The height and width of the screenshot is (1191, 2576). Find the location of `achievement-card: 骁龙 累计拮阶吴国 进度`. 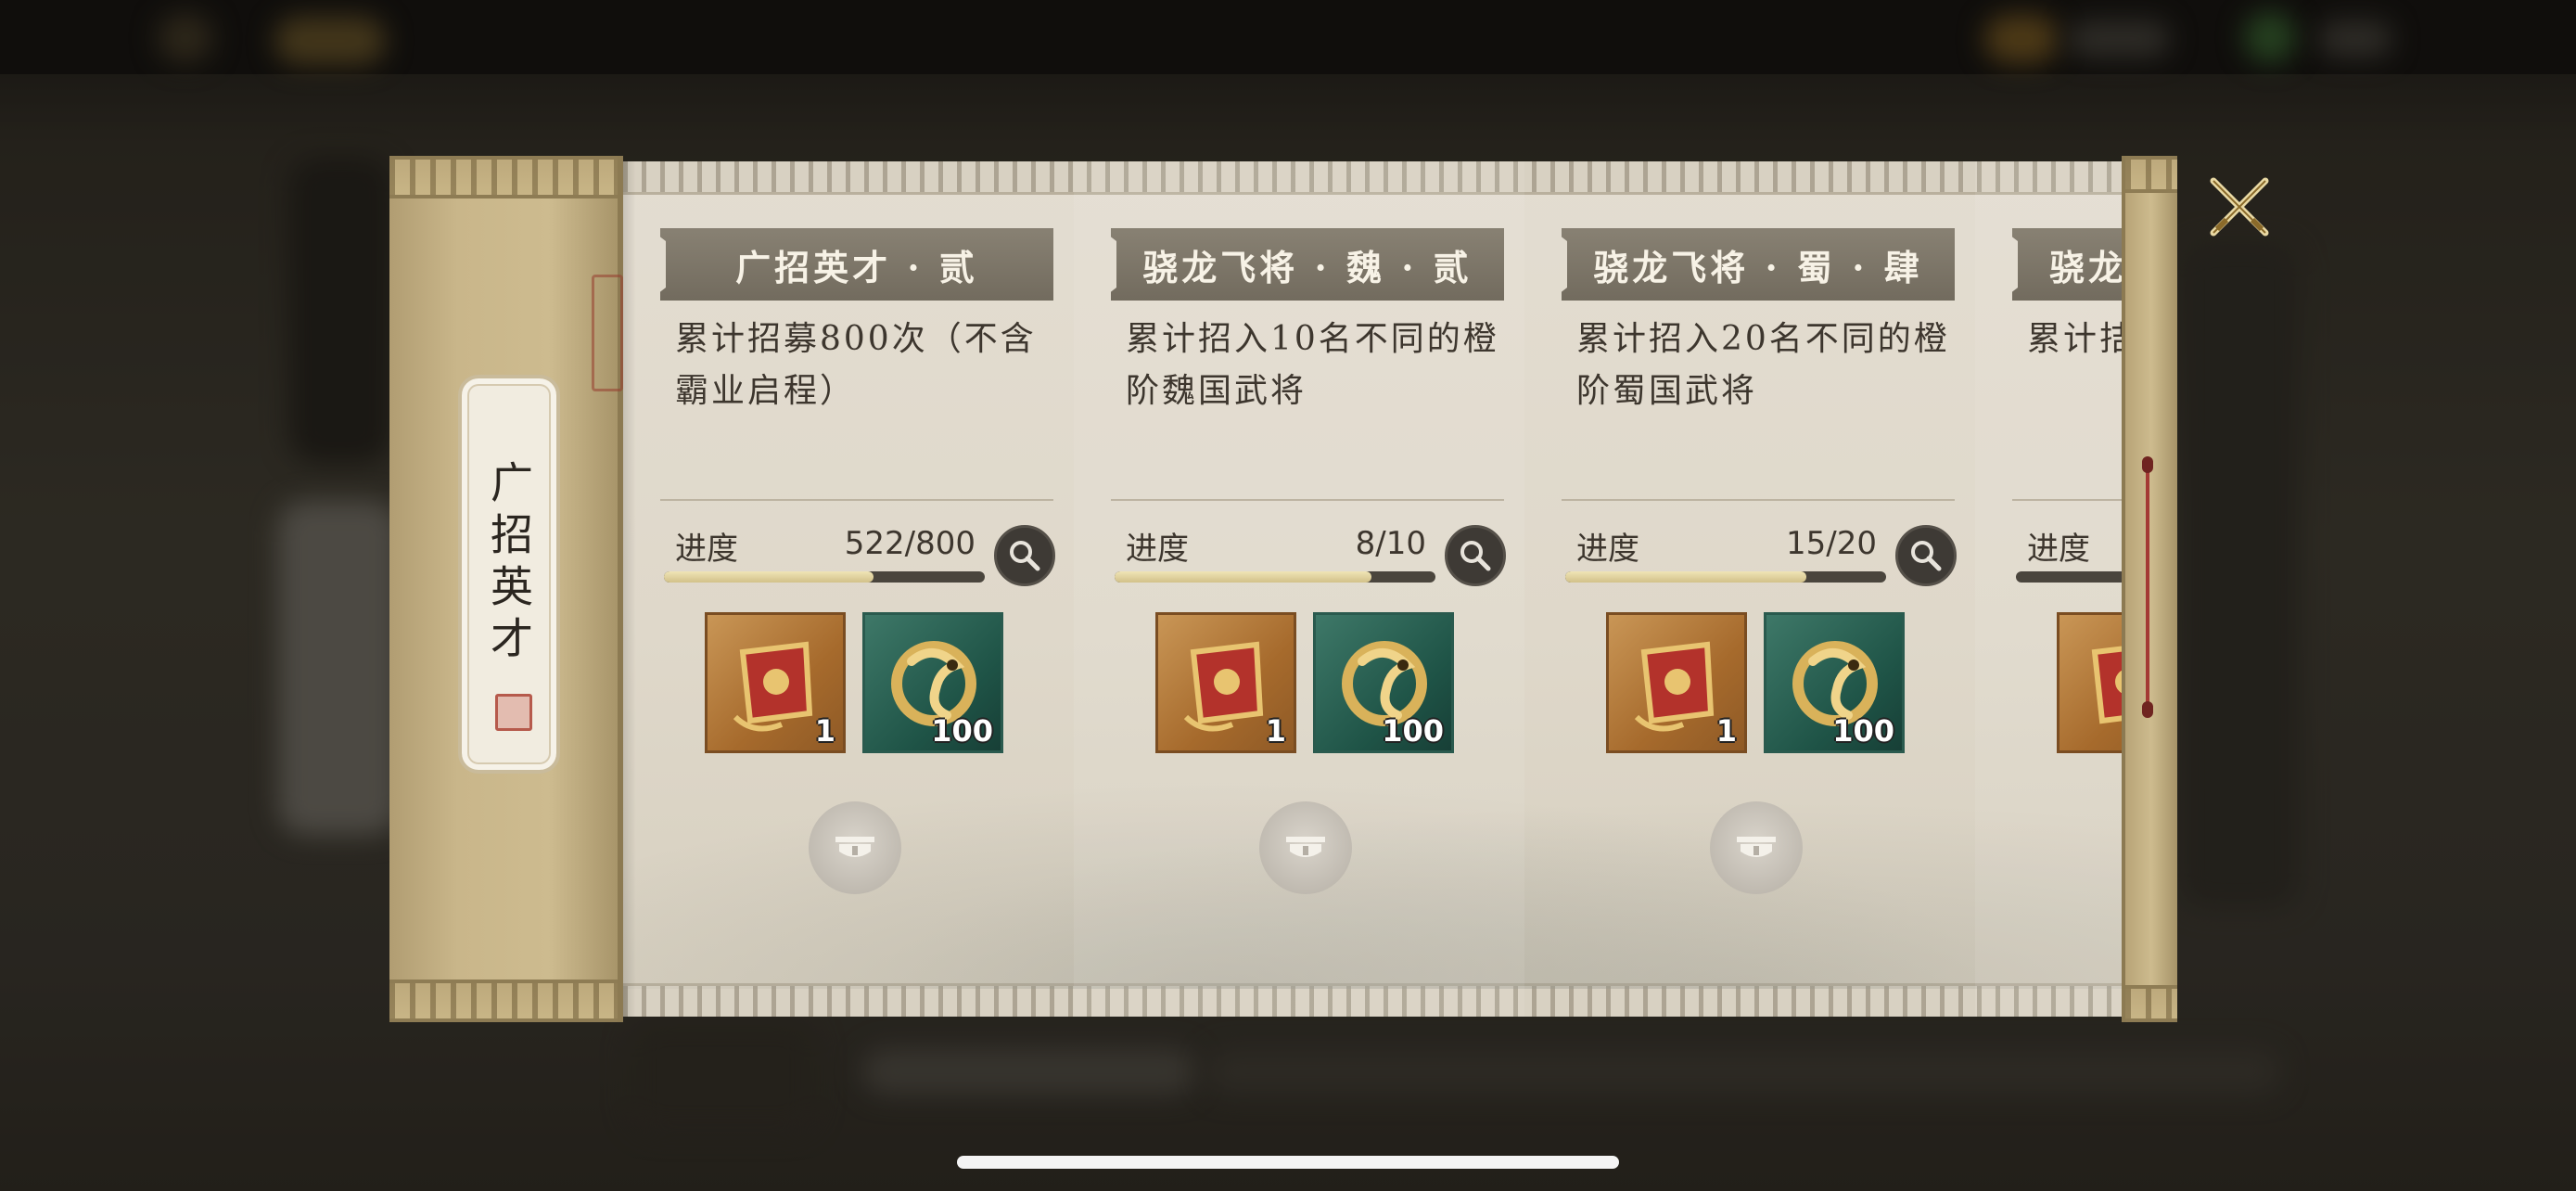

achievement-card: 骁龙 累计拮阶吴国 进度 is located at coordinates (2048, 589).